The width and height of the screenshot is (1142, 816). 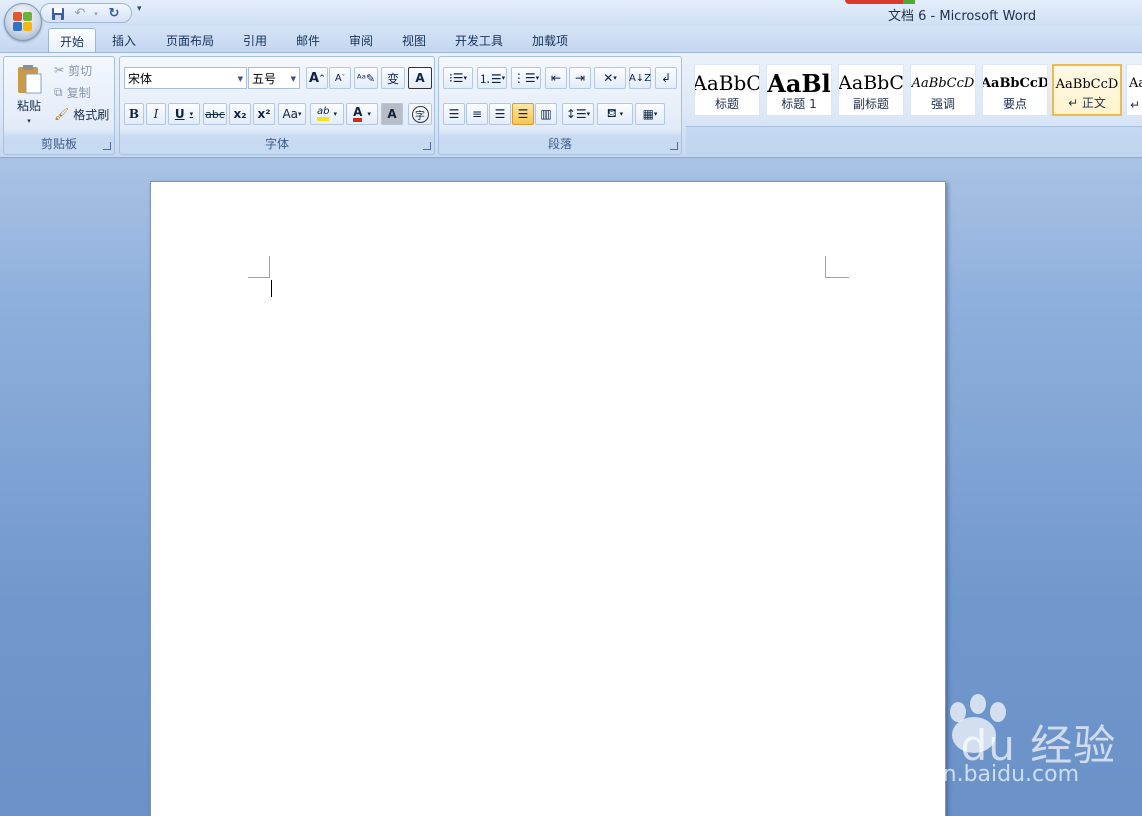 What do you see at coordinates (73, 70) in the screenshot?
I see `cut-button: ✂ 剪切` at bounding box center [73, 70].